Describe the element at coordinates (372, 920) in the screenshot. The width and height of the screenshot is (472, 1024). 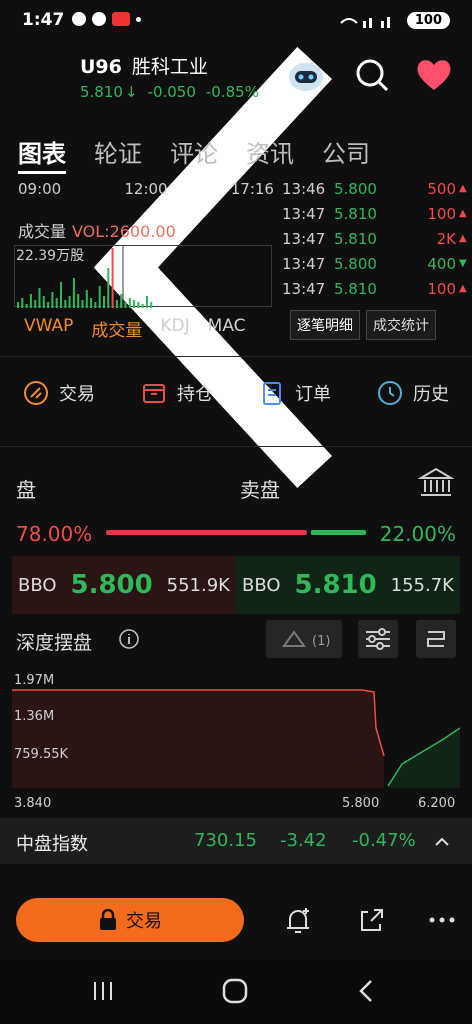
I see `share-icon` at that location.